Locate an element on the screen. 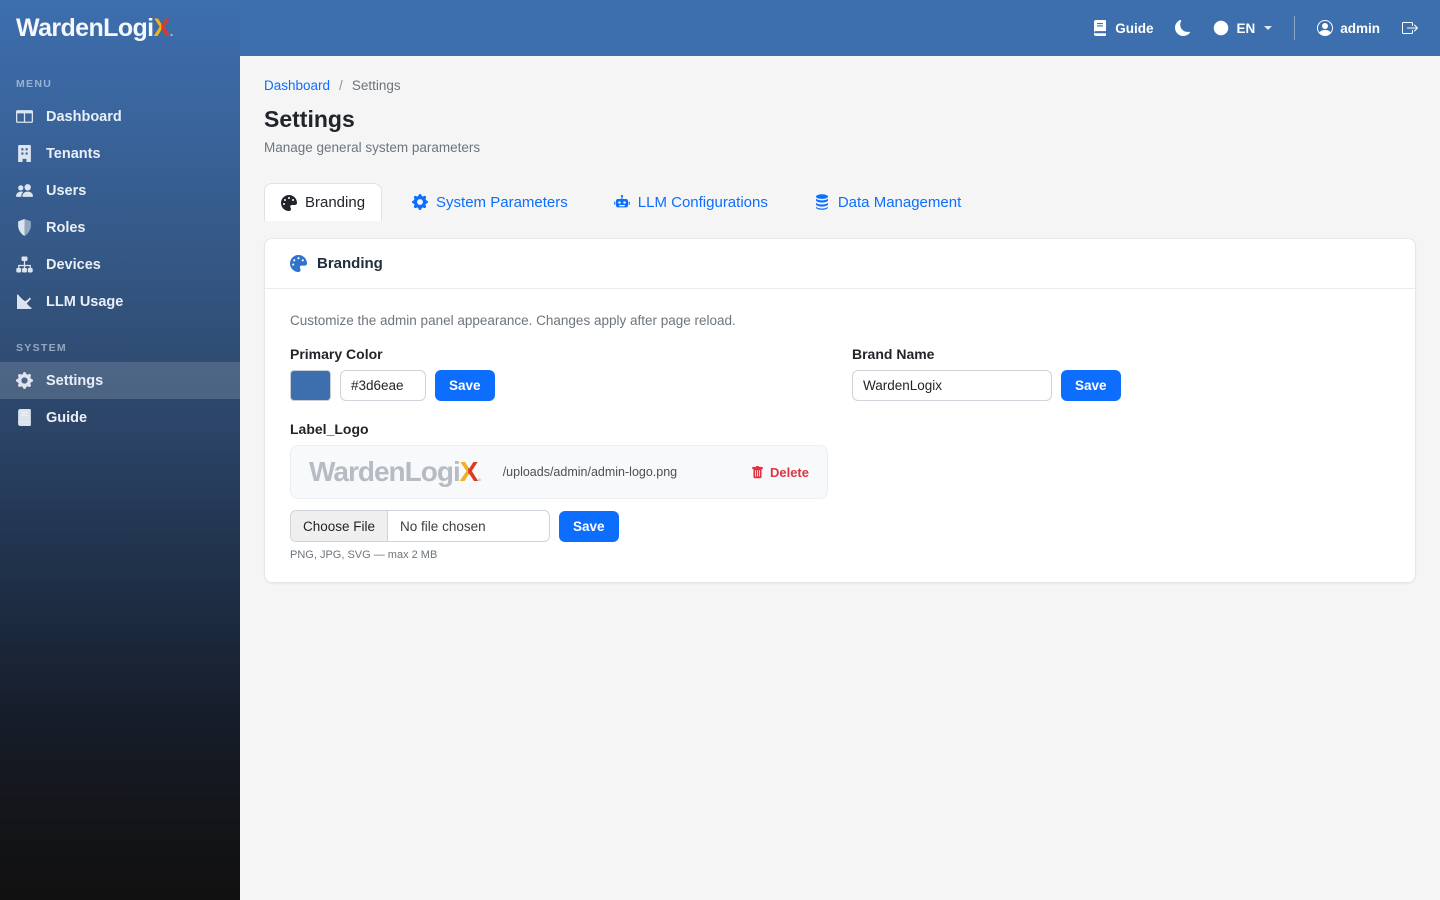 This screenshot has height=900, width=1440. sitemap-icon is located at coordinates (24, 264).